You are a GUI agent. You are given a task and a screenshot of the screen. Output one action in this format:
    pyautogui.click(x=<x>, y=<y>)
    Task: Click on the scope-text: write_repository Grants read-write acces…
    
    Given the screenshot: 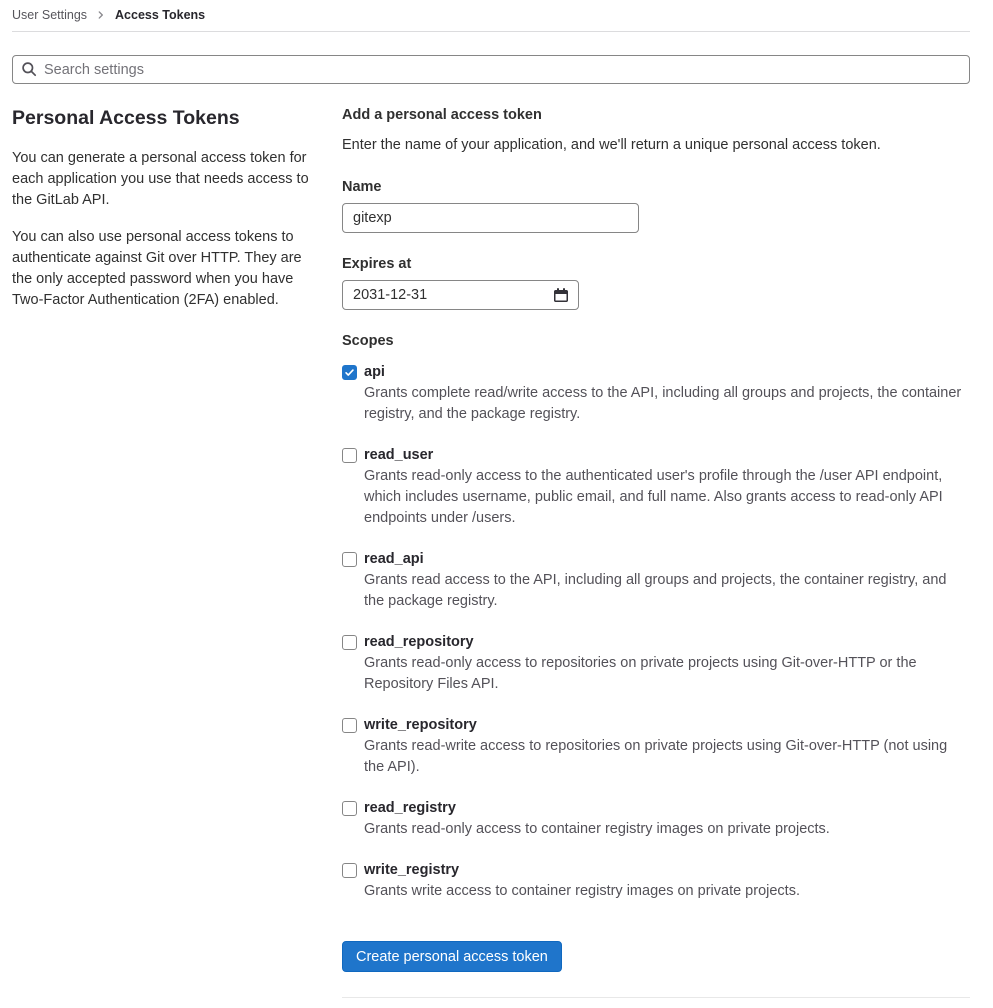 What is the action you would take?
    pyautogui.click(x=667, y=746)
    